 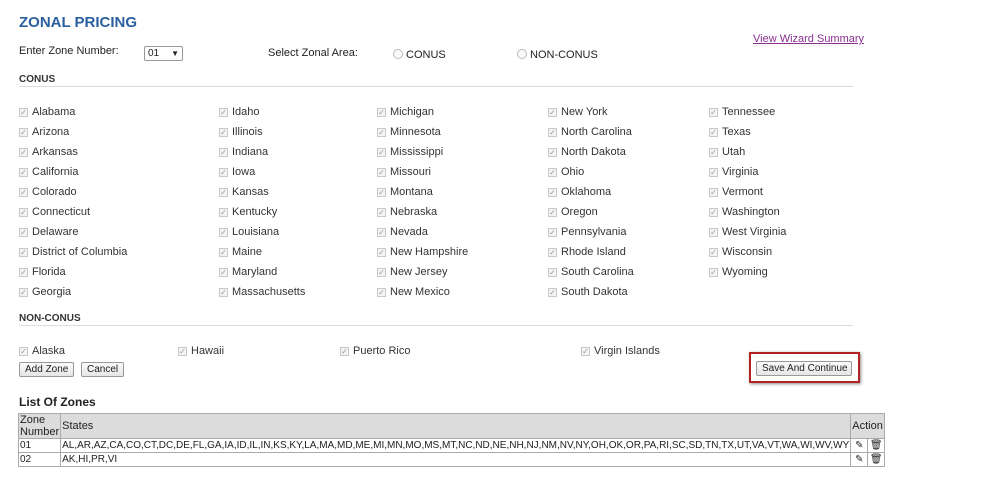 I want to click on state-checkbox-item: ✓ Montana, so click(x=405, y=192).